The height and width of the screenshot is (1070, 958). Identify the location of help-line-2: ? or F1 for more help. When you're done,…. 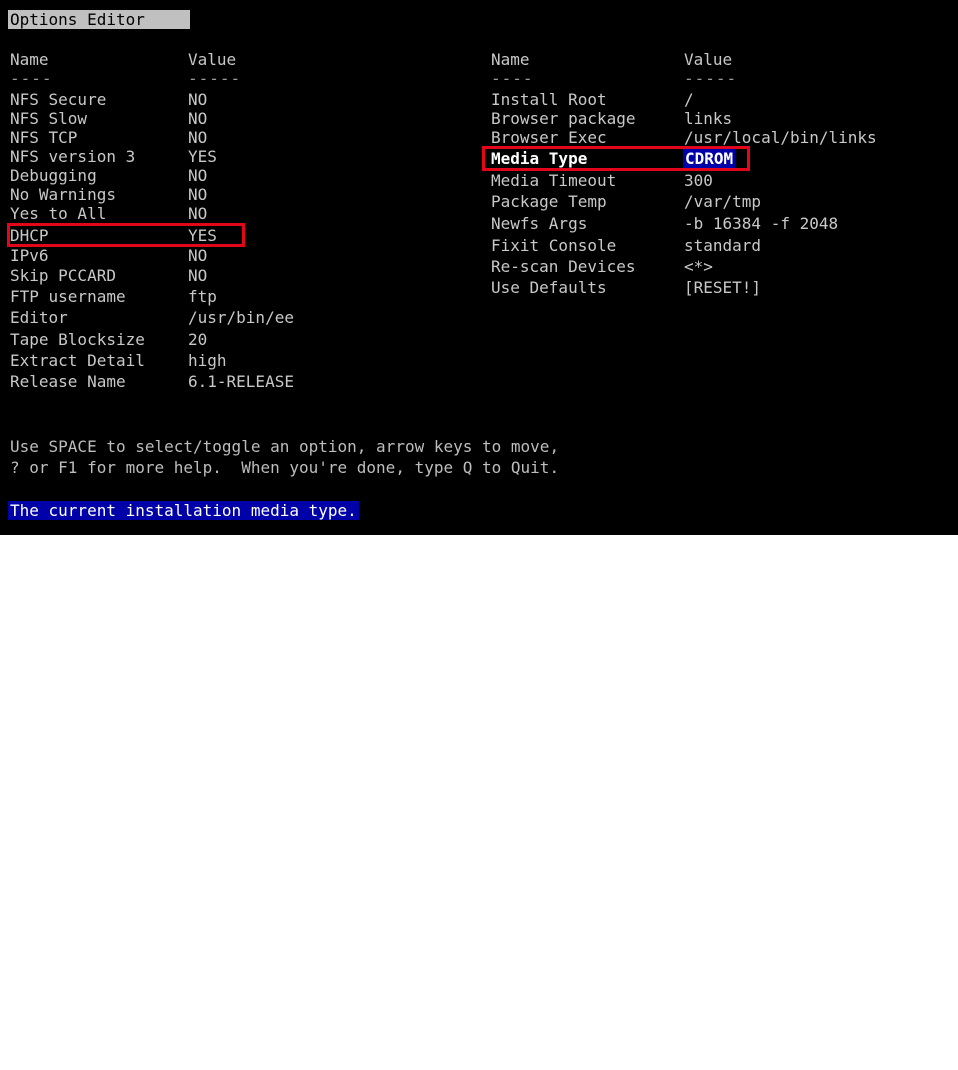
(285, 467).